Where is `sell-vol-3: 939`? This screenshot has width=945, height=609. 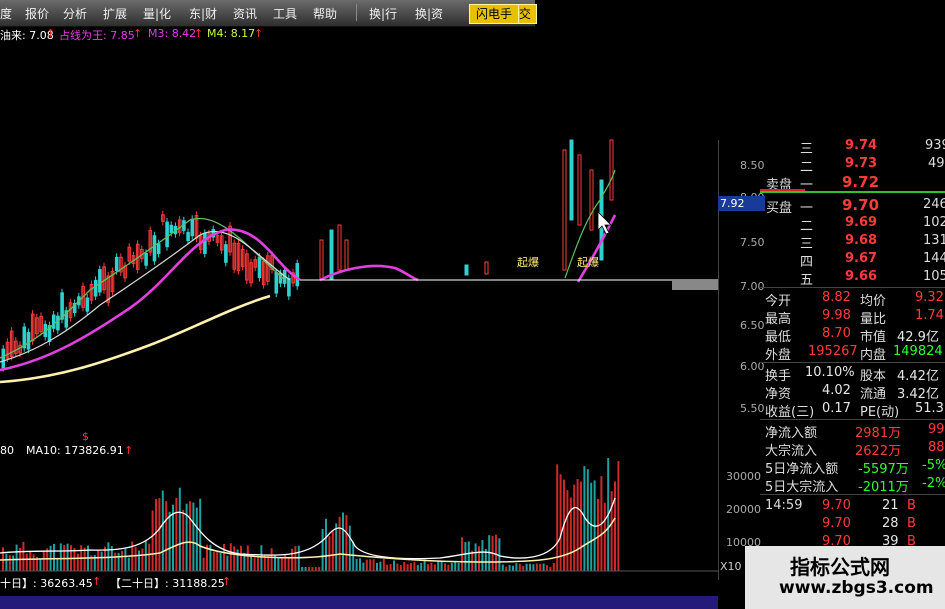 sell-vol-3: 939 is located at coordinates (935, 145).